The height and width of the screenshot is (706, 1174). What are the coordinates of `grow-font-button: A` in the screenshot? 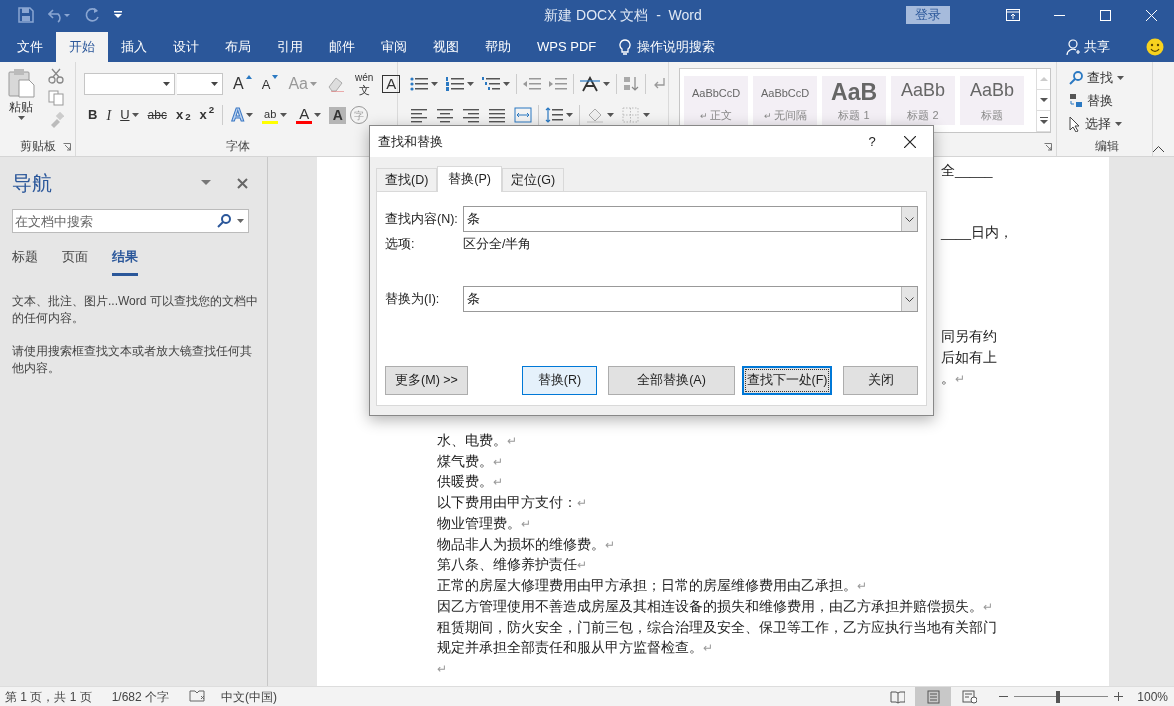 It's located at (242, 84).